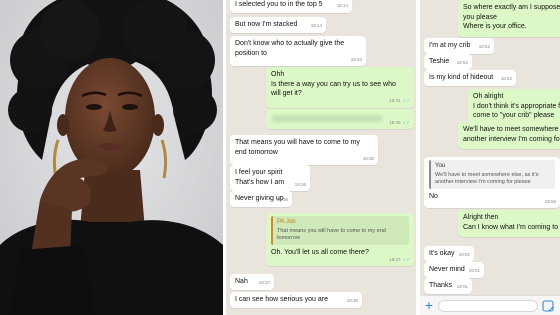  What do you see at coordinates (290, 43) in the screenshot?
I see `message-text: Don't know who to actually give the` at bounding box center [290, 43].